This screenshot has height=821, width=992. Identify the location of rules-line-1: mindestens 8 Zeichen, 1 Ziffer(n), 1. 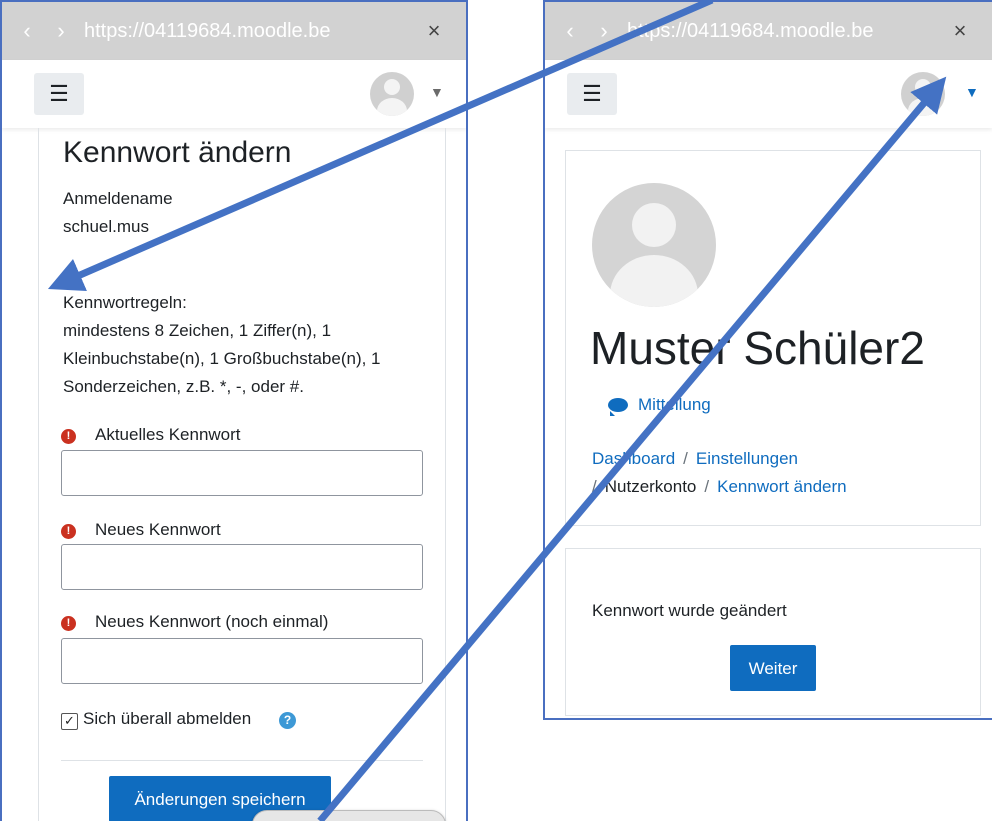
(197, 330).